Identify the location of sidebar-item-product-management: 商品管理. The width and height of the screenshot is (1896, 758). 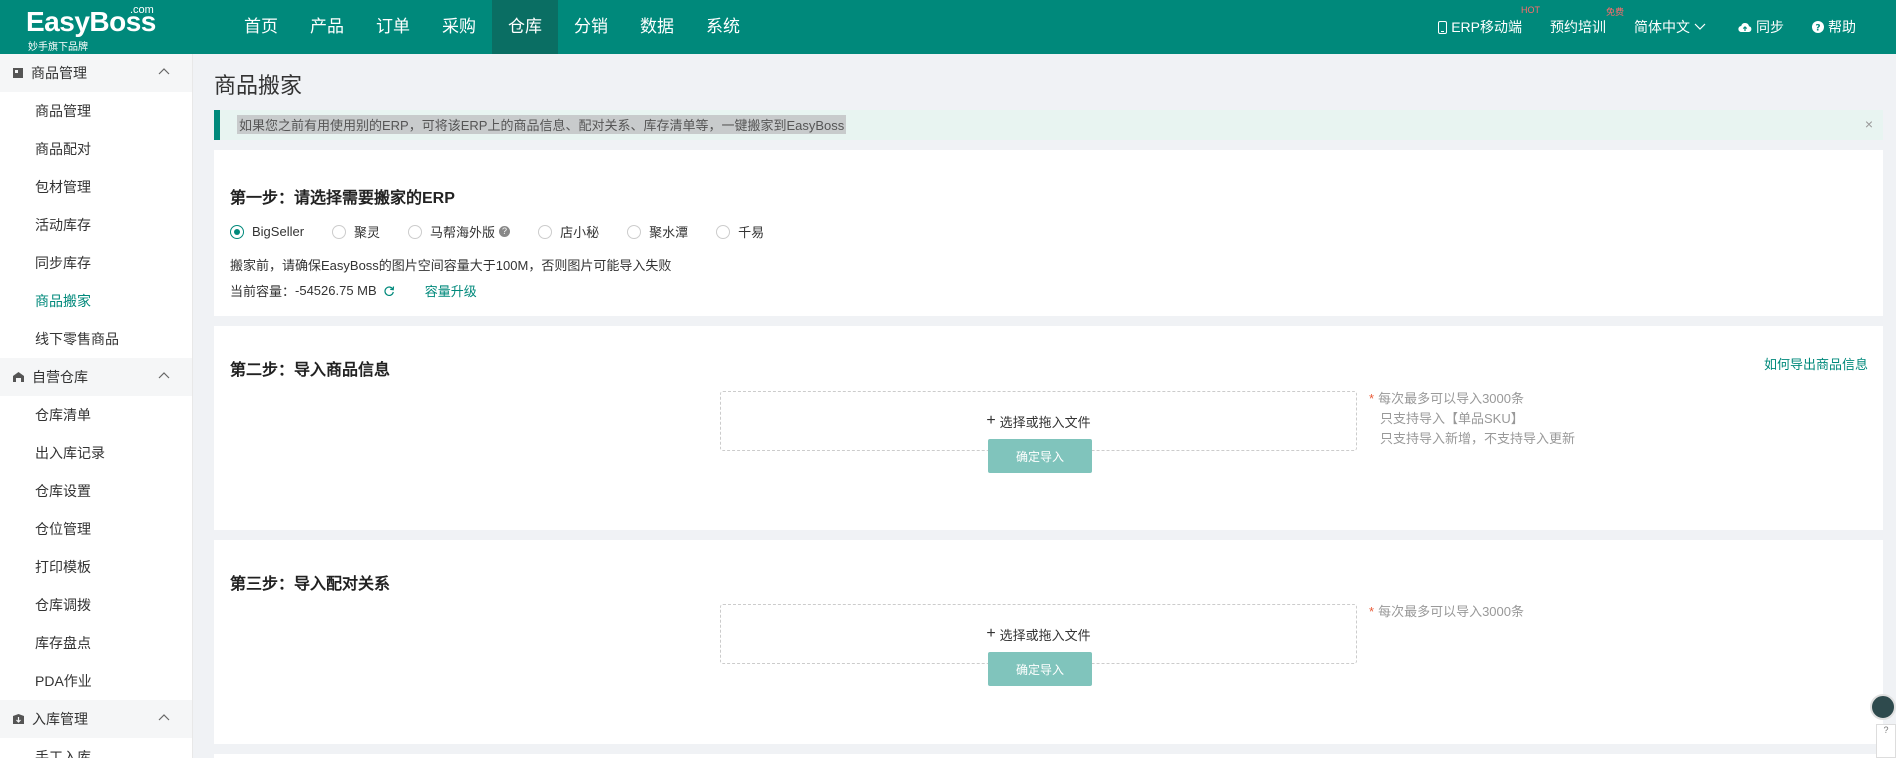
(96, 111).